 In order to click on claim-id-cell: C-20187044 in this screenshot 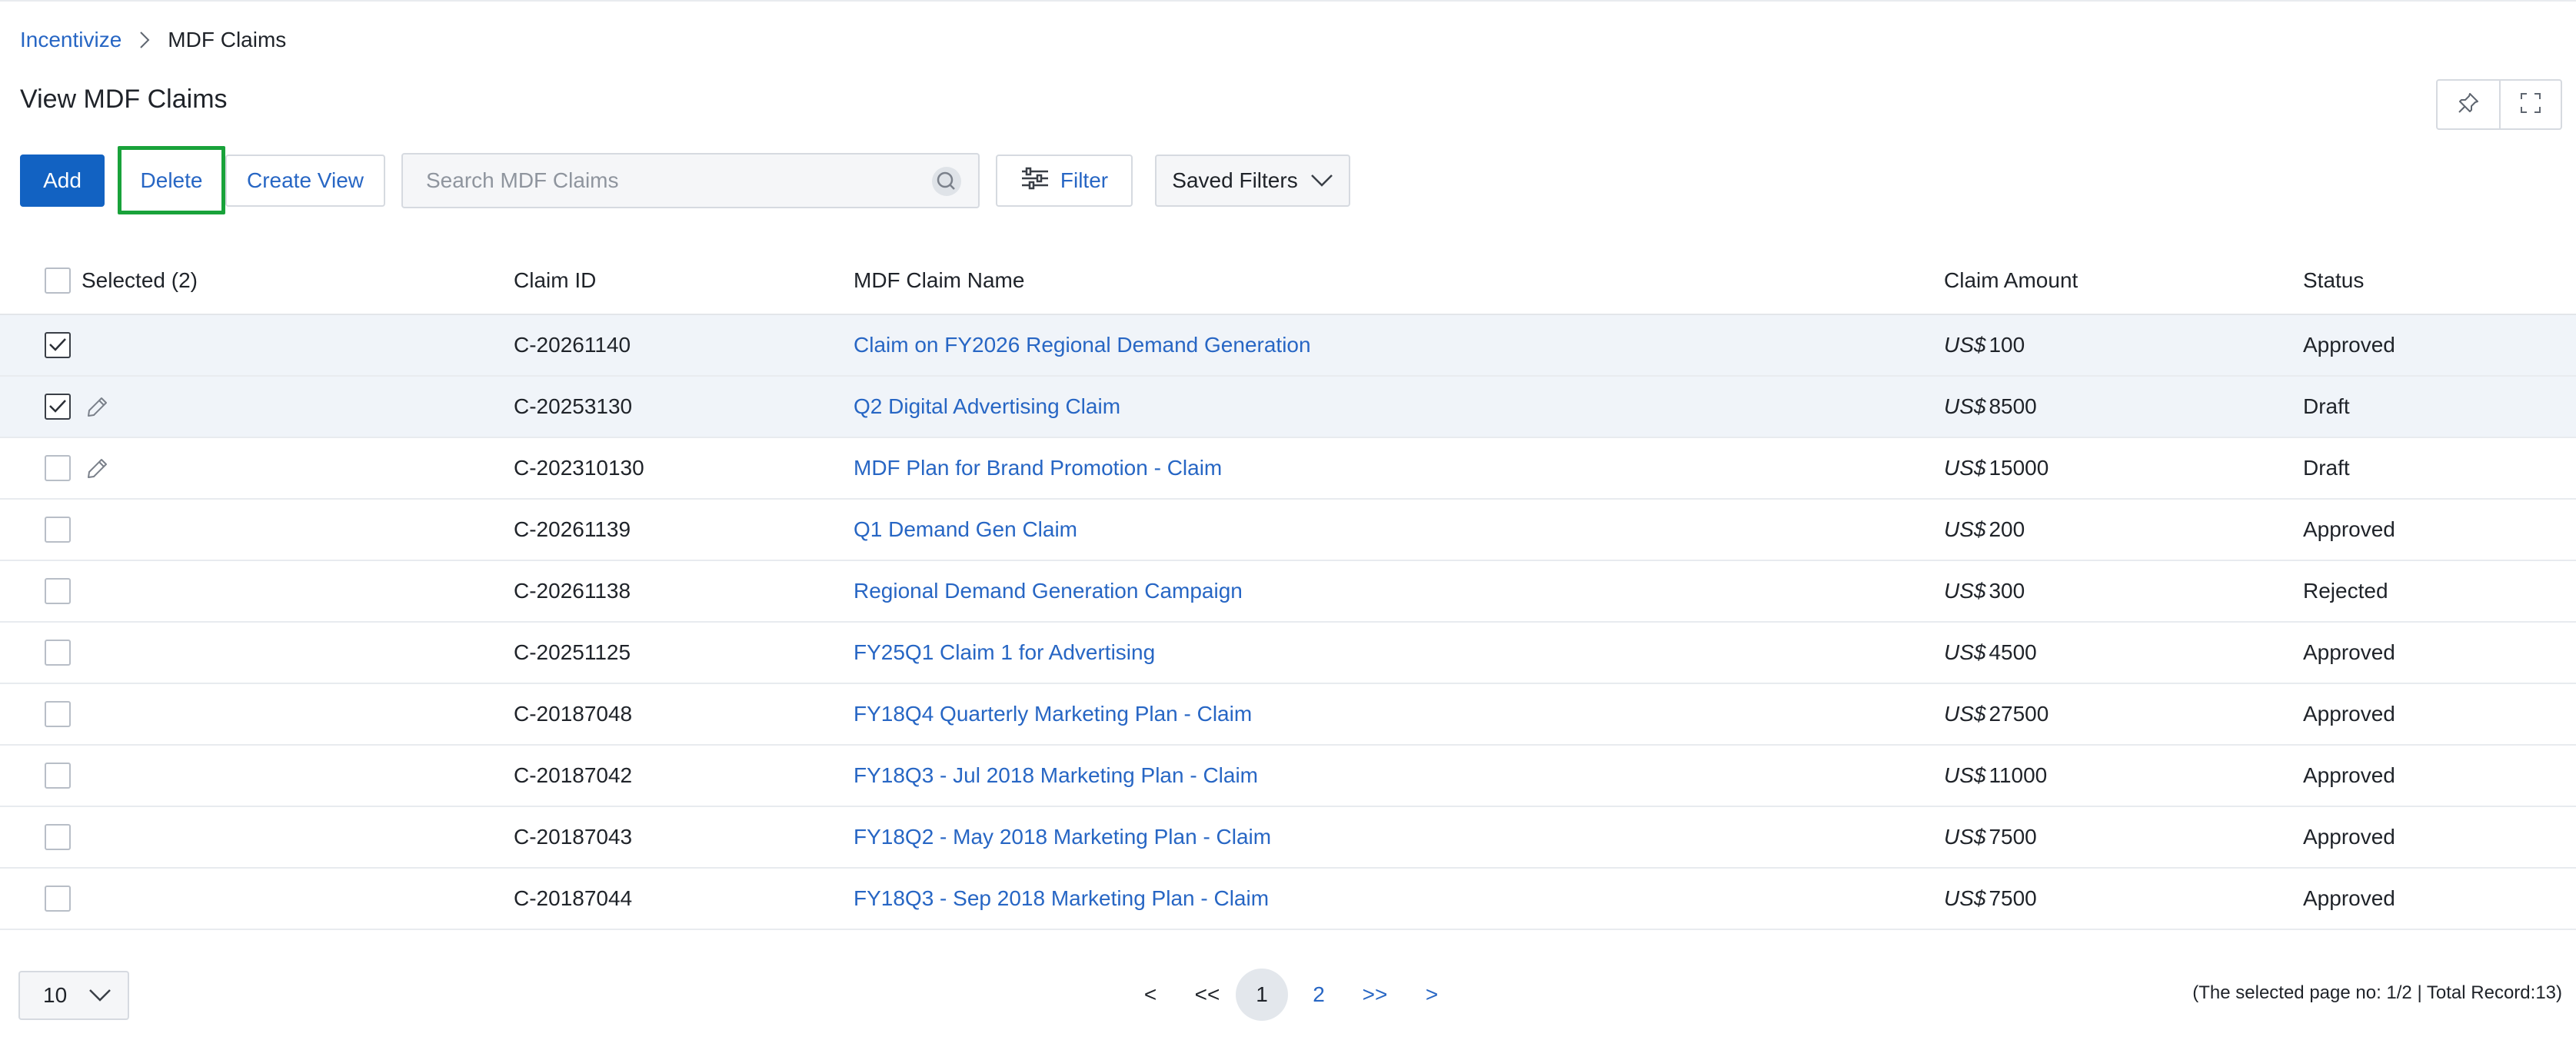, I will do `click(573, 898)`.